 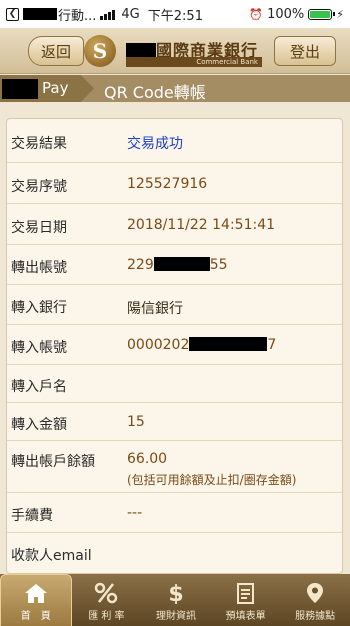 I want to click on network-label: 4G, so click(x=130, y=14).